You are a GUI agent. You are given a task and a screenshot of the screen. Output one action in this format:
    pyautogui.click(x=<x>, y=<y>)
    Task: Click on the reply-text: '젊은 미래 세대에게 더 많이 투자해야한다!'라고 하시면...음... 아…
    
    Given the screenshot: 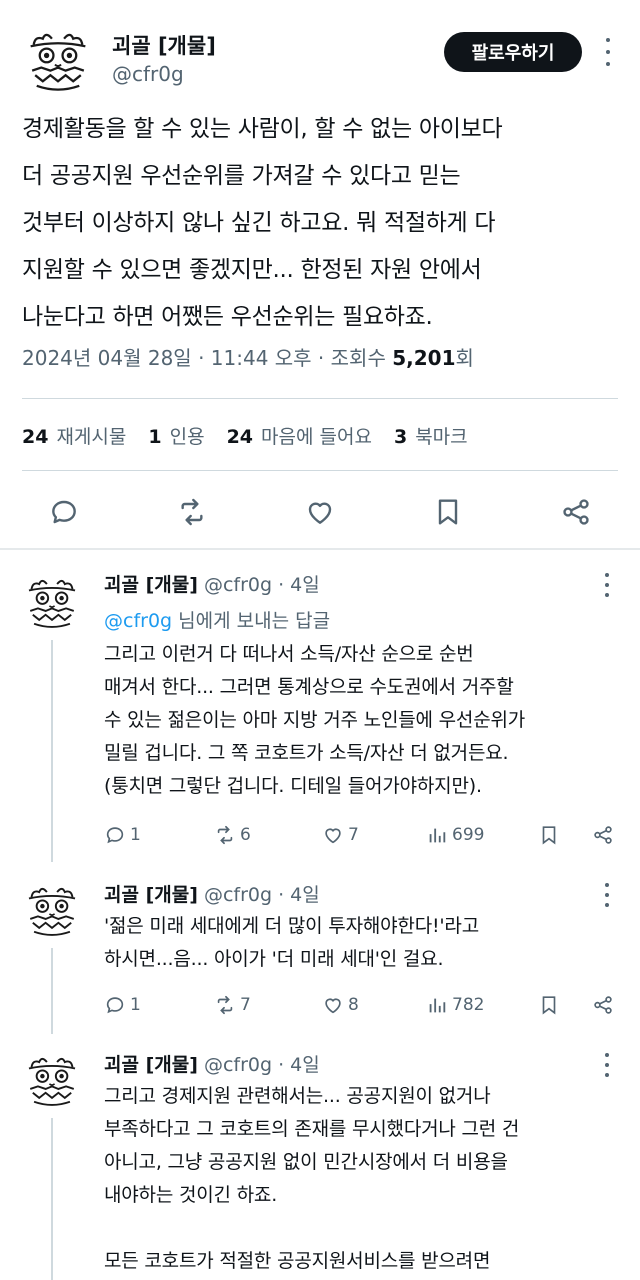 What is the action you would take?
    pyautogui.click(x=291, y=942)
    